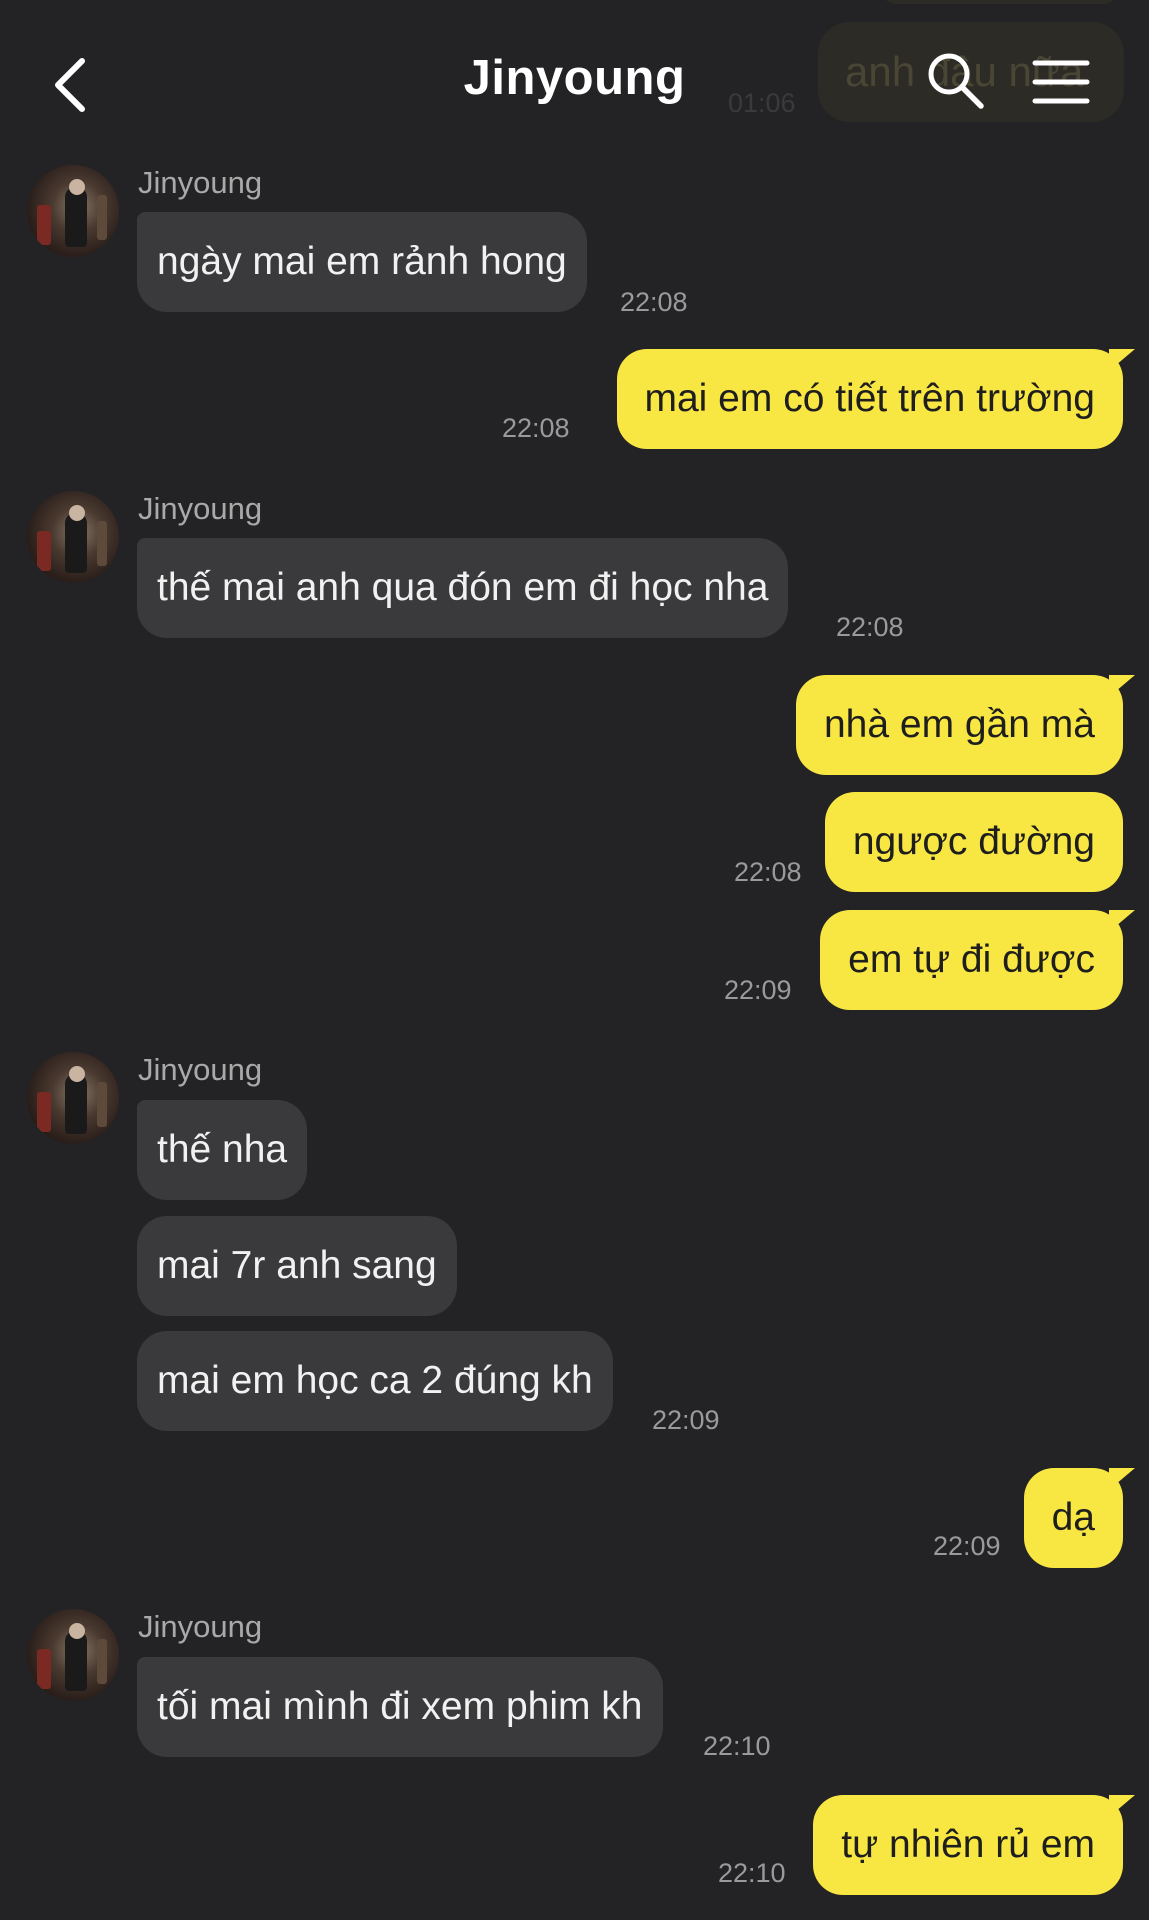  I want to click on chat-header: anh đầu nữa 01:06 Jinyoung, so click(574, 82).